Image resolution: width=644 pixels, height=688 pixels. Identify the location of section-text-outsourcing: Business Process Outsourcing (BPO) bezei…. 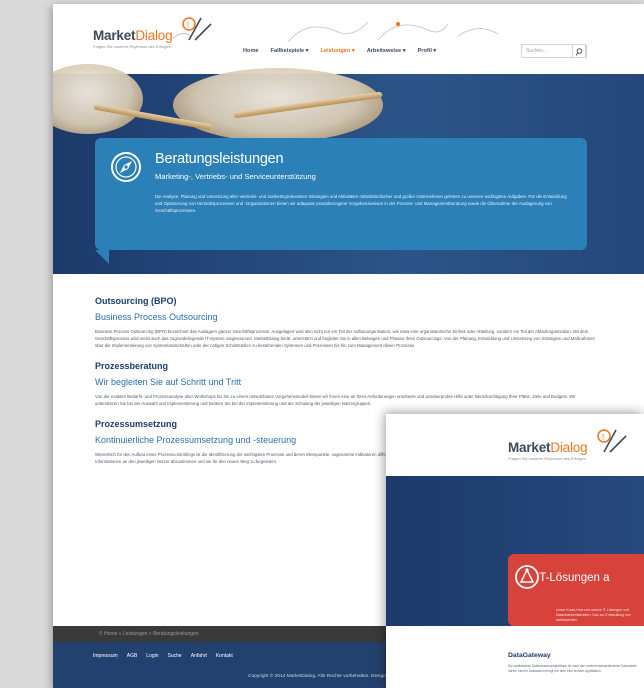
(345, 338).